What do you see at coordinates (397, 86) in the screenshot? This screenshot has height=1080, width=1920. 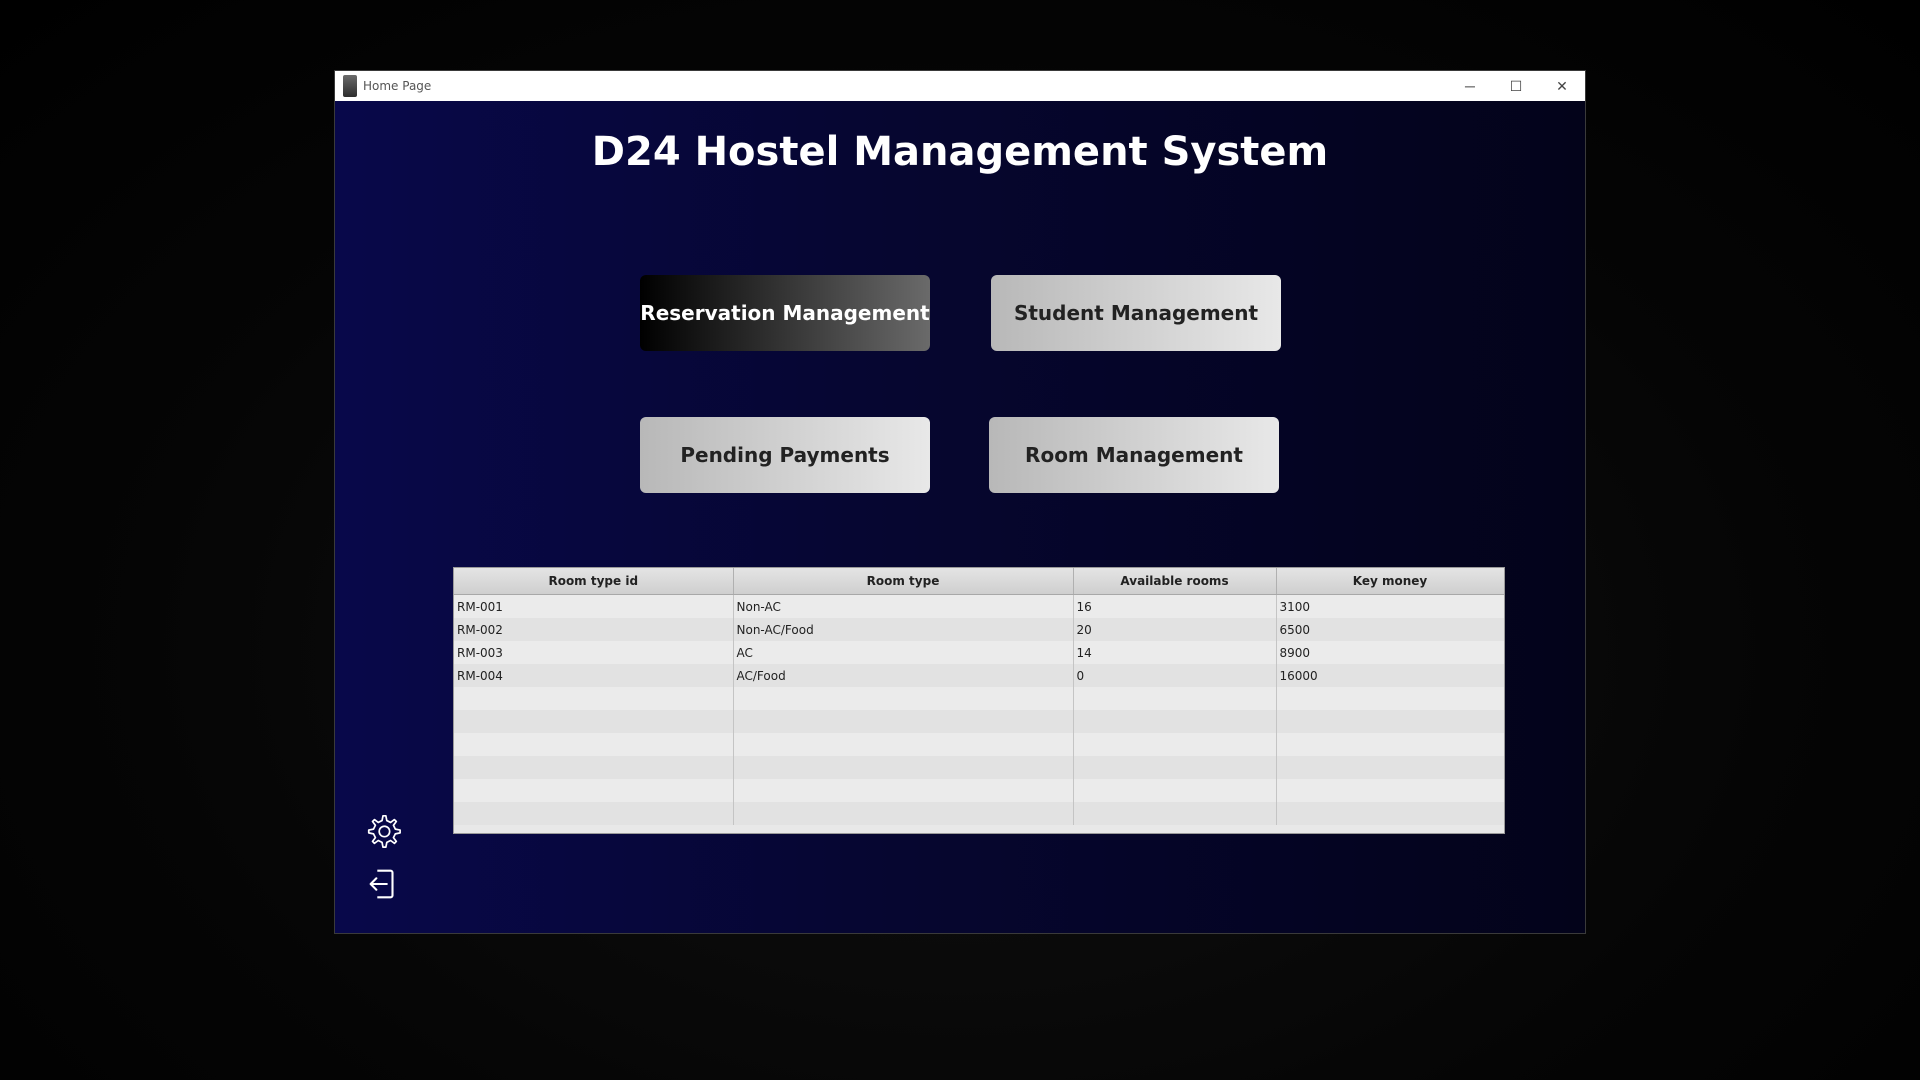 I see `window-title: Home Page` at bounding box center [397, 86].